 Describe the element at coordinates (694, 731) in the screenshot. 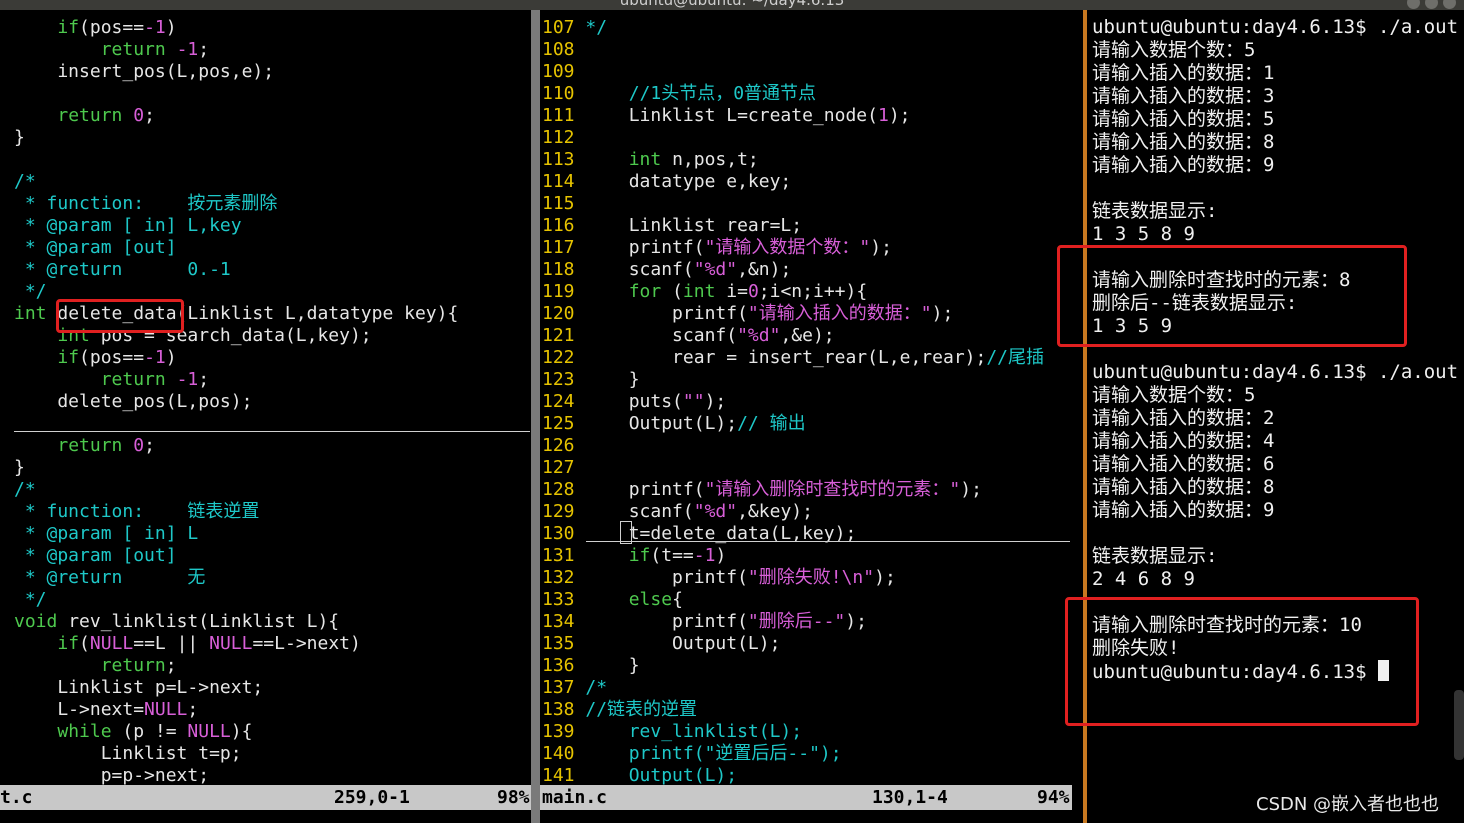

I see `code-token: rev_linklist(L);` at that location.